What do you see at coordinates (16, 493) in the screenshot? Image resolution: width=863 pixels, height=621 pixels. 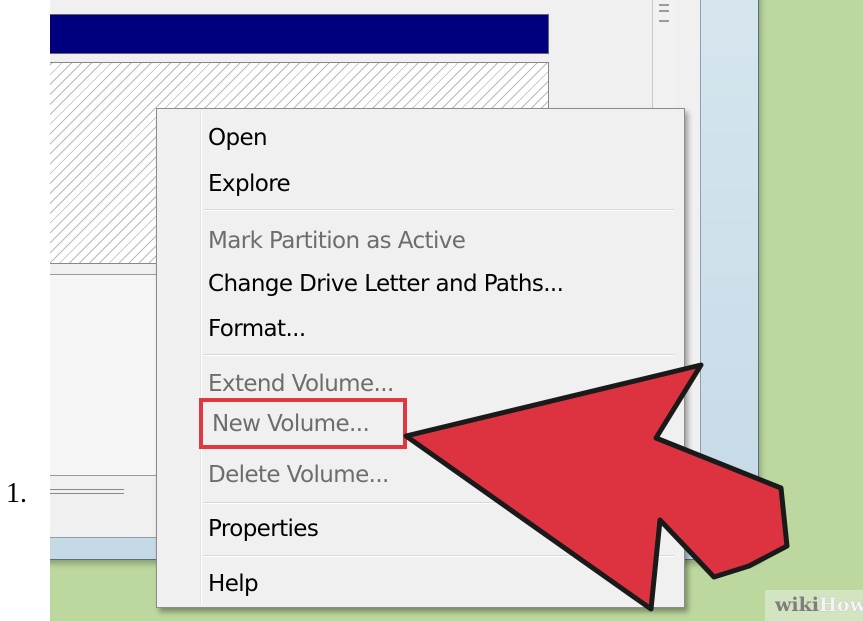 I see `list-number: 1.` at bounding box center [16, 493].